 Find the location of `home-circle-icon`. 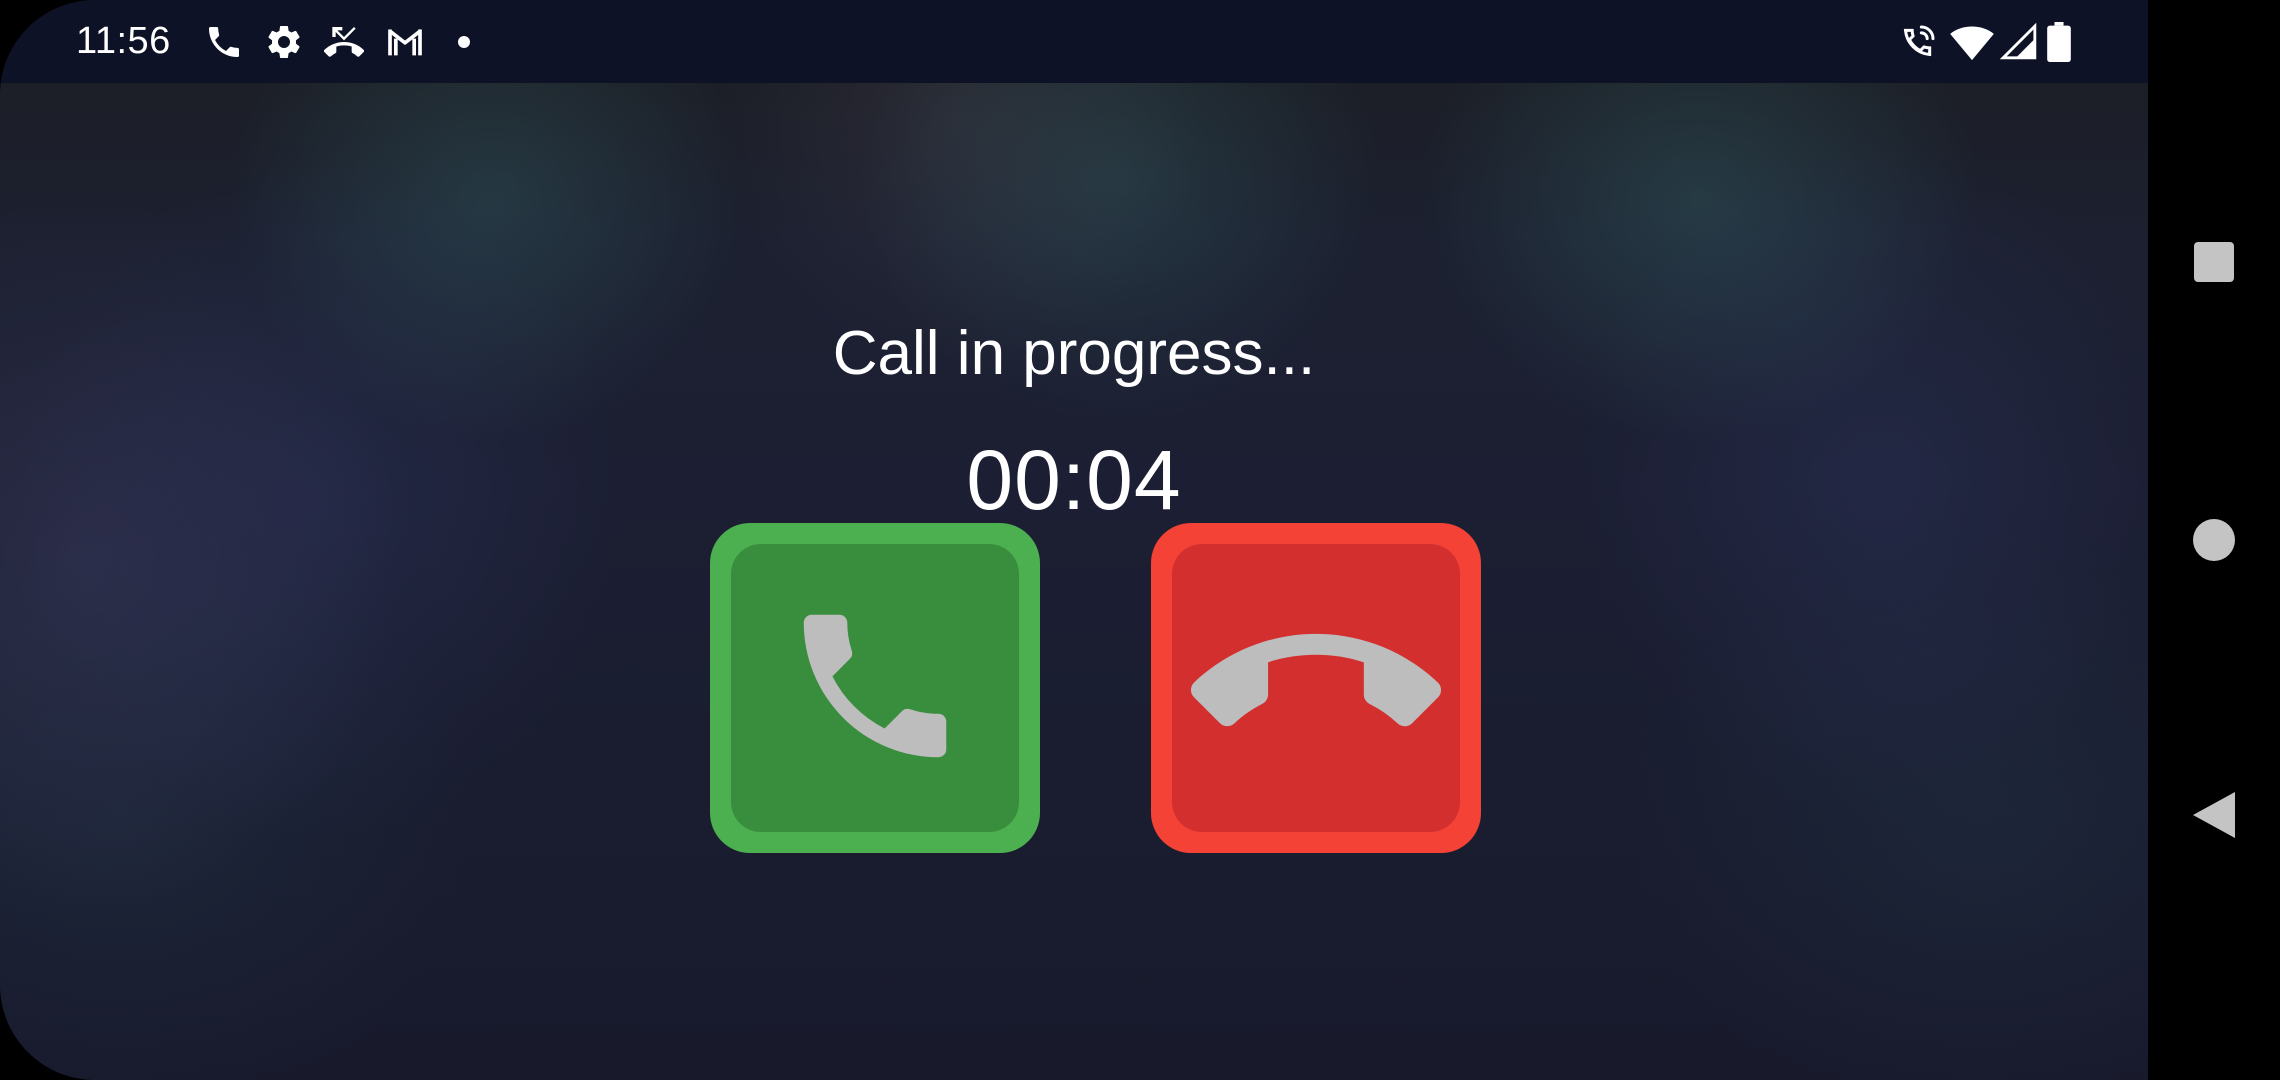

home-circle-icon is located at coordinates (2214, 540).